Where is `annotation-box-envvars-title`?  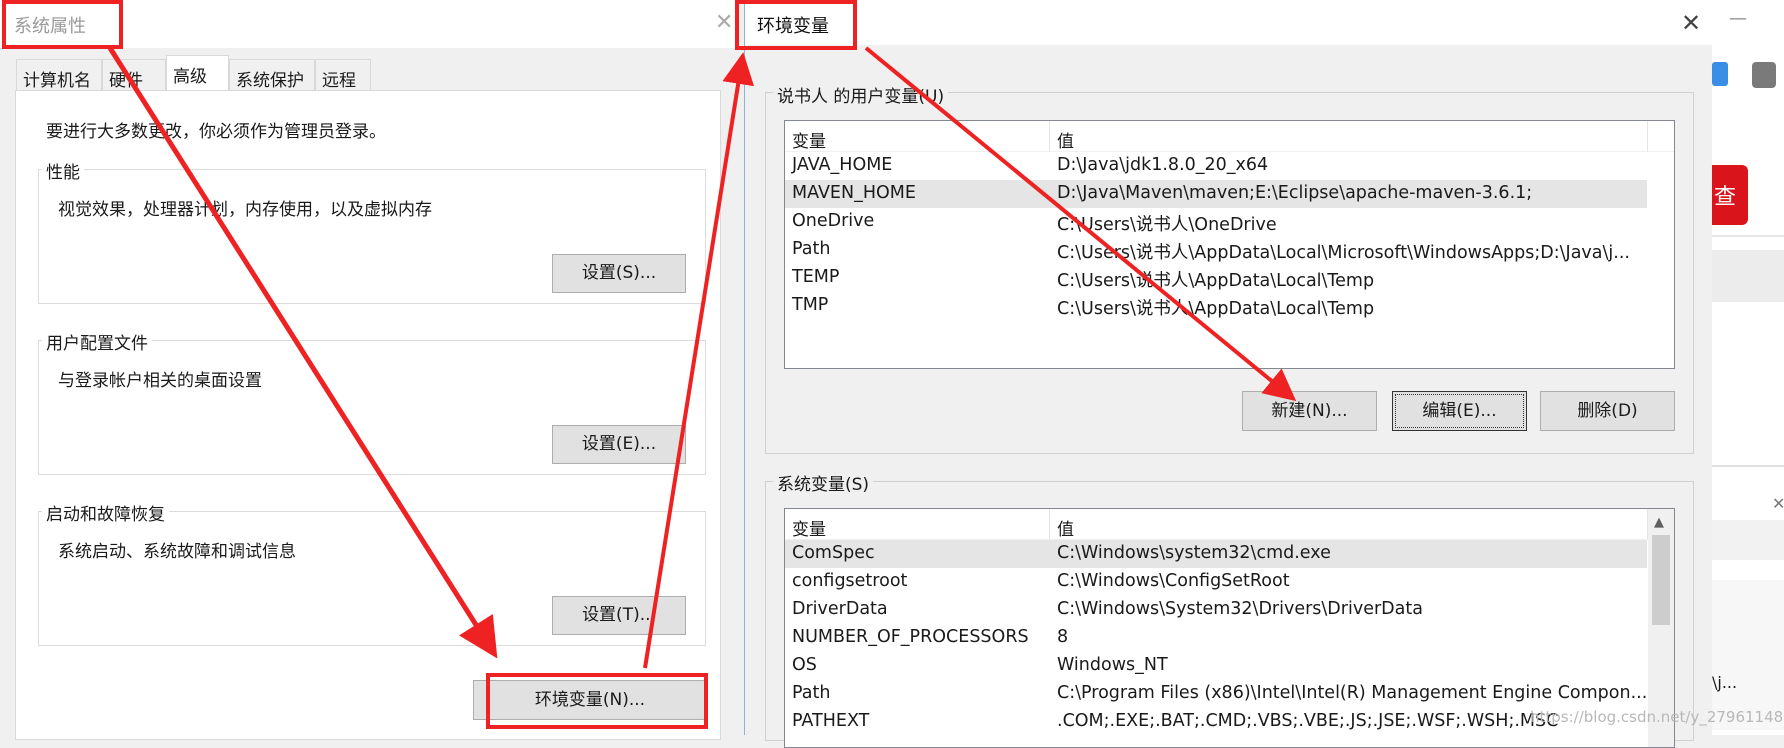
annotation-box-envvars-title is located at coordinates (796, 25).